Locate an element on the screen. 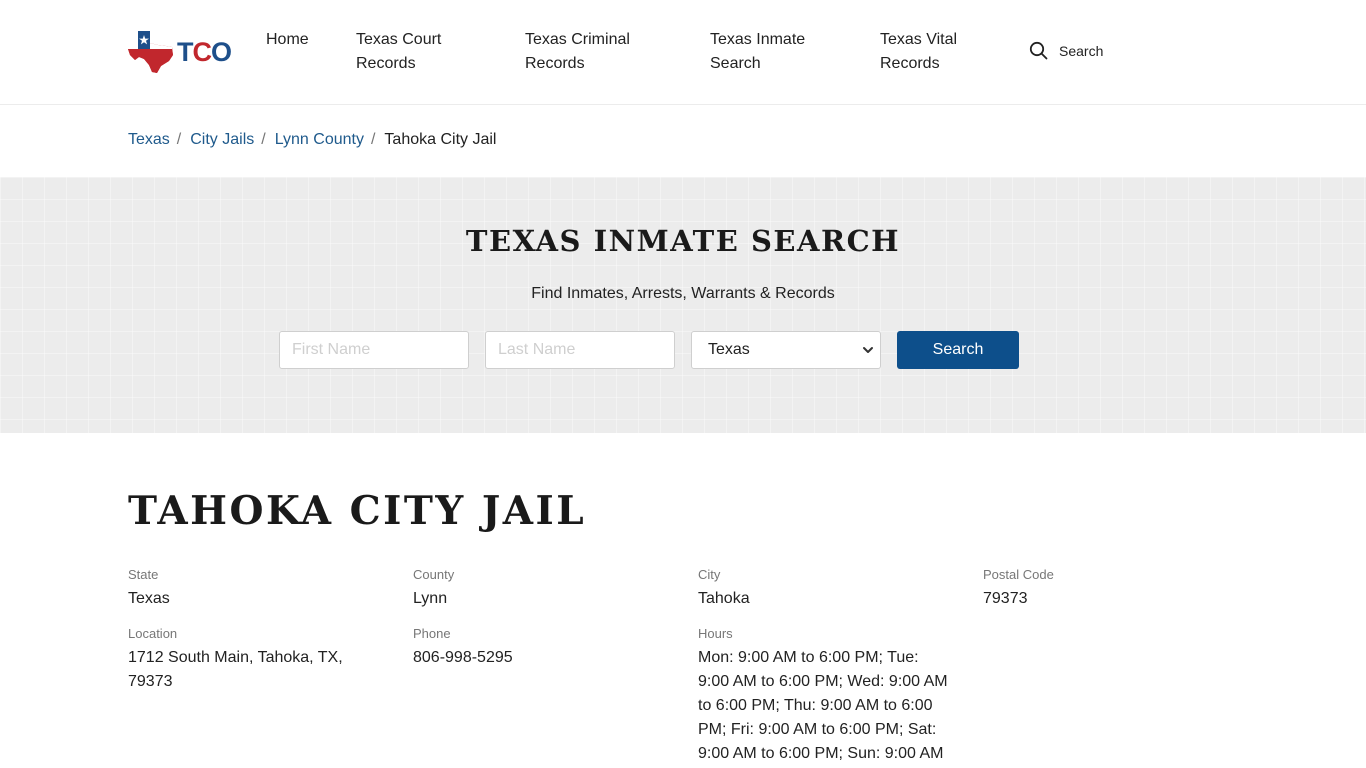  nav-search-button: Search is located at coordinates (1066, 50).